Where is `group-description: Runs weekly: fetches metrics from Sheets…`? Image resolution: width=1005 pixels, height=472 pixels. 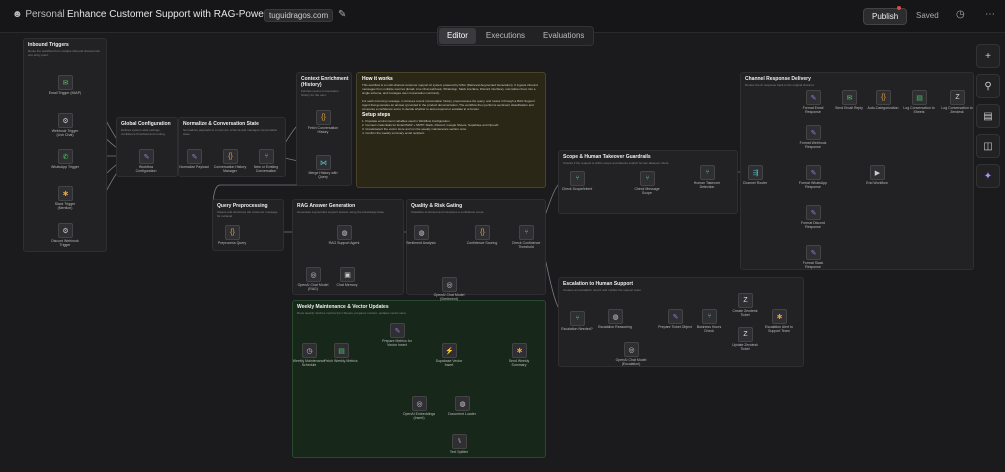
group-description: Runs weekly: fetches metrics from Sheets… is located at coordinates (352, 313).